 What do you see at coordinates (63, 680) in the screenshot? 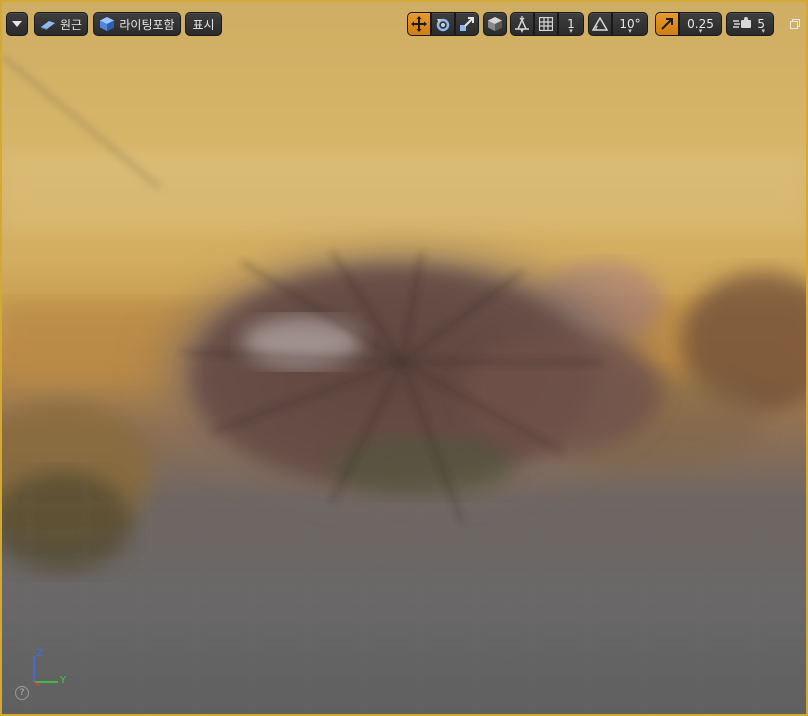
I see `y-axis-label: Y` at bounding box center [63, 680].